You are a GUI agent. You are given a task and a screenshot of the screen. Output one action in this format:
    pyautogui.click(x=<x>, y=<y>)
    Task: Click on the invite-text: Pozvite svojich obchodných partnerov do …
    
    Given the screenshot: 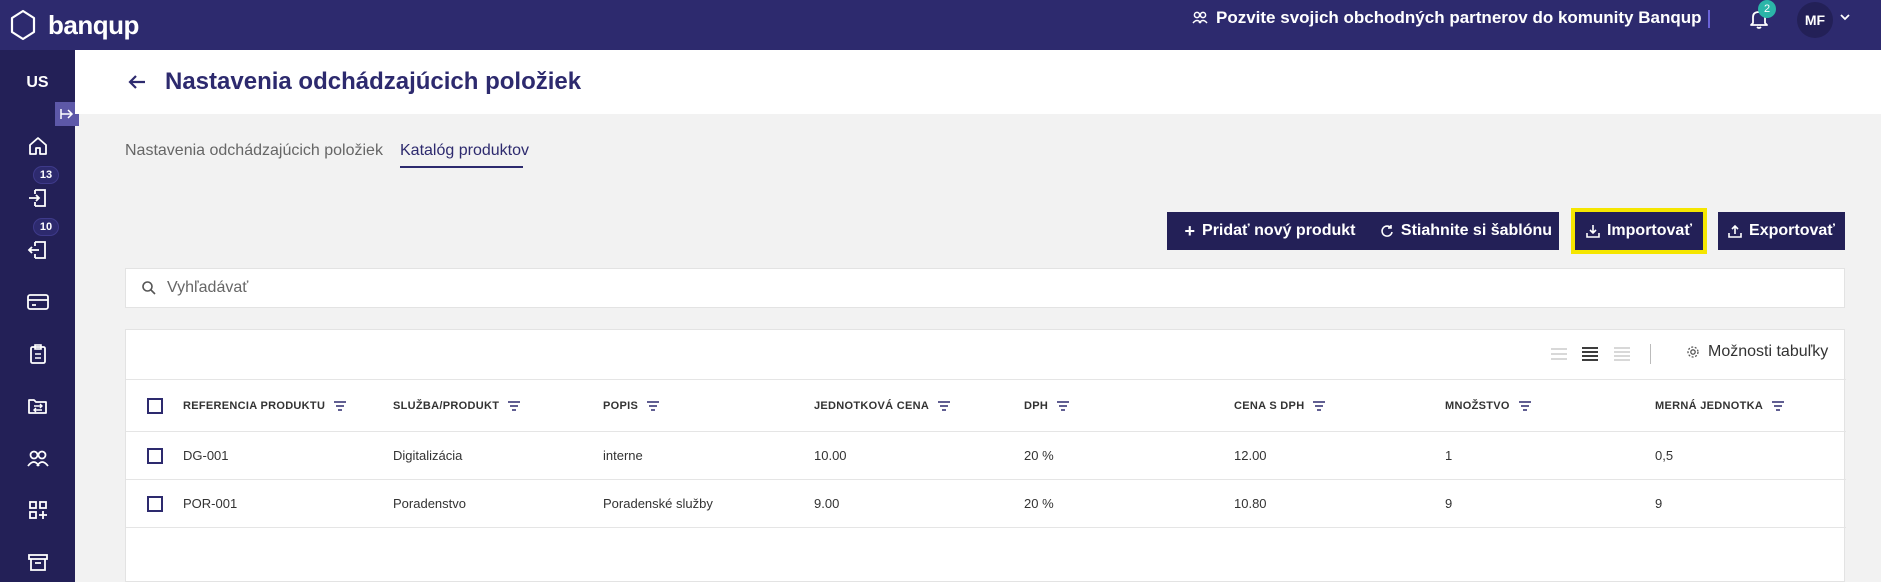 What is the action you would take?
    pyautogui.click(x=1459, y=17)
    